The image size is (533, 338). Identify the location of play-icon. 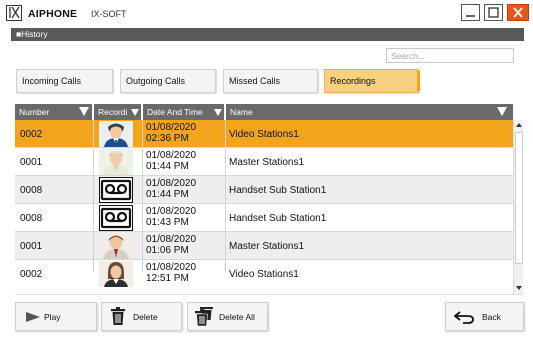
(33, 317).